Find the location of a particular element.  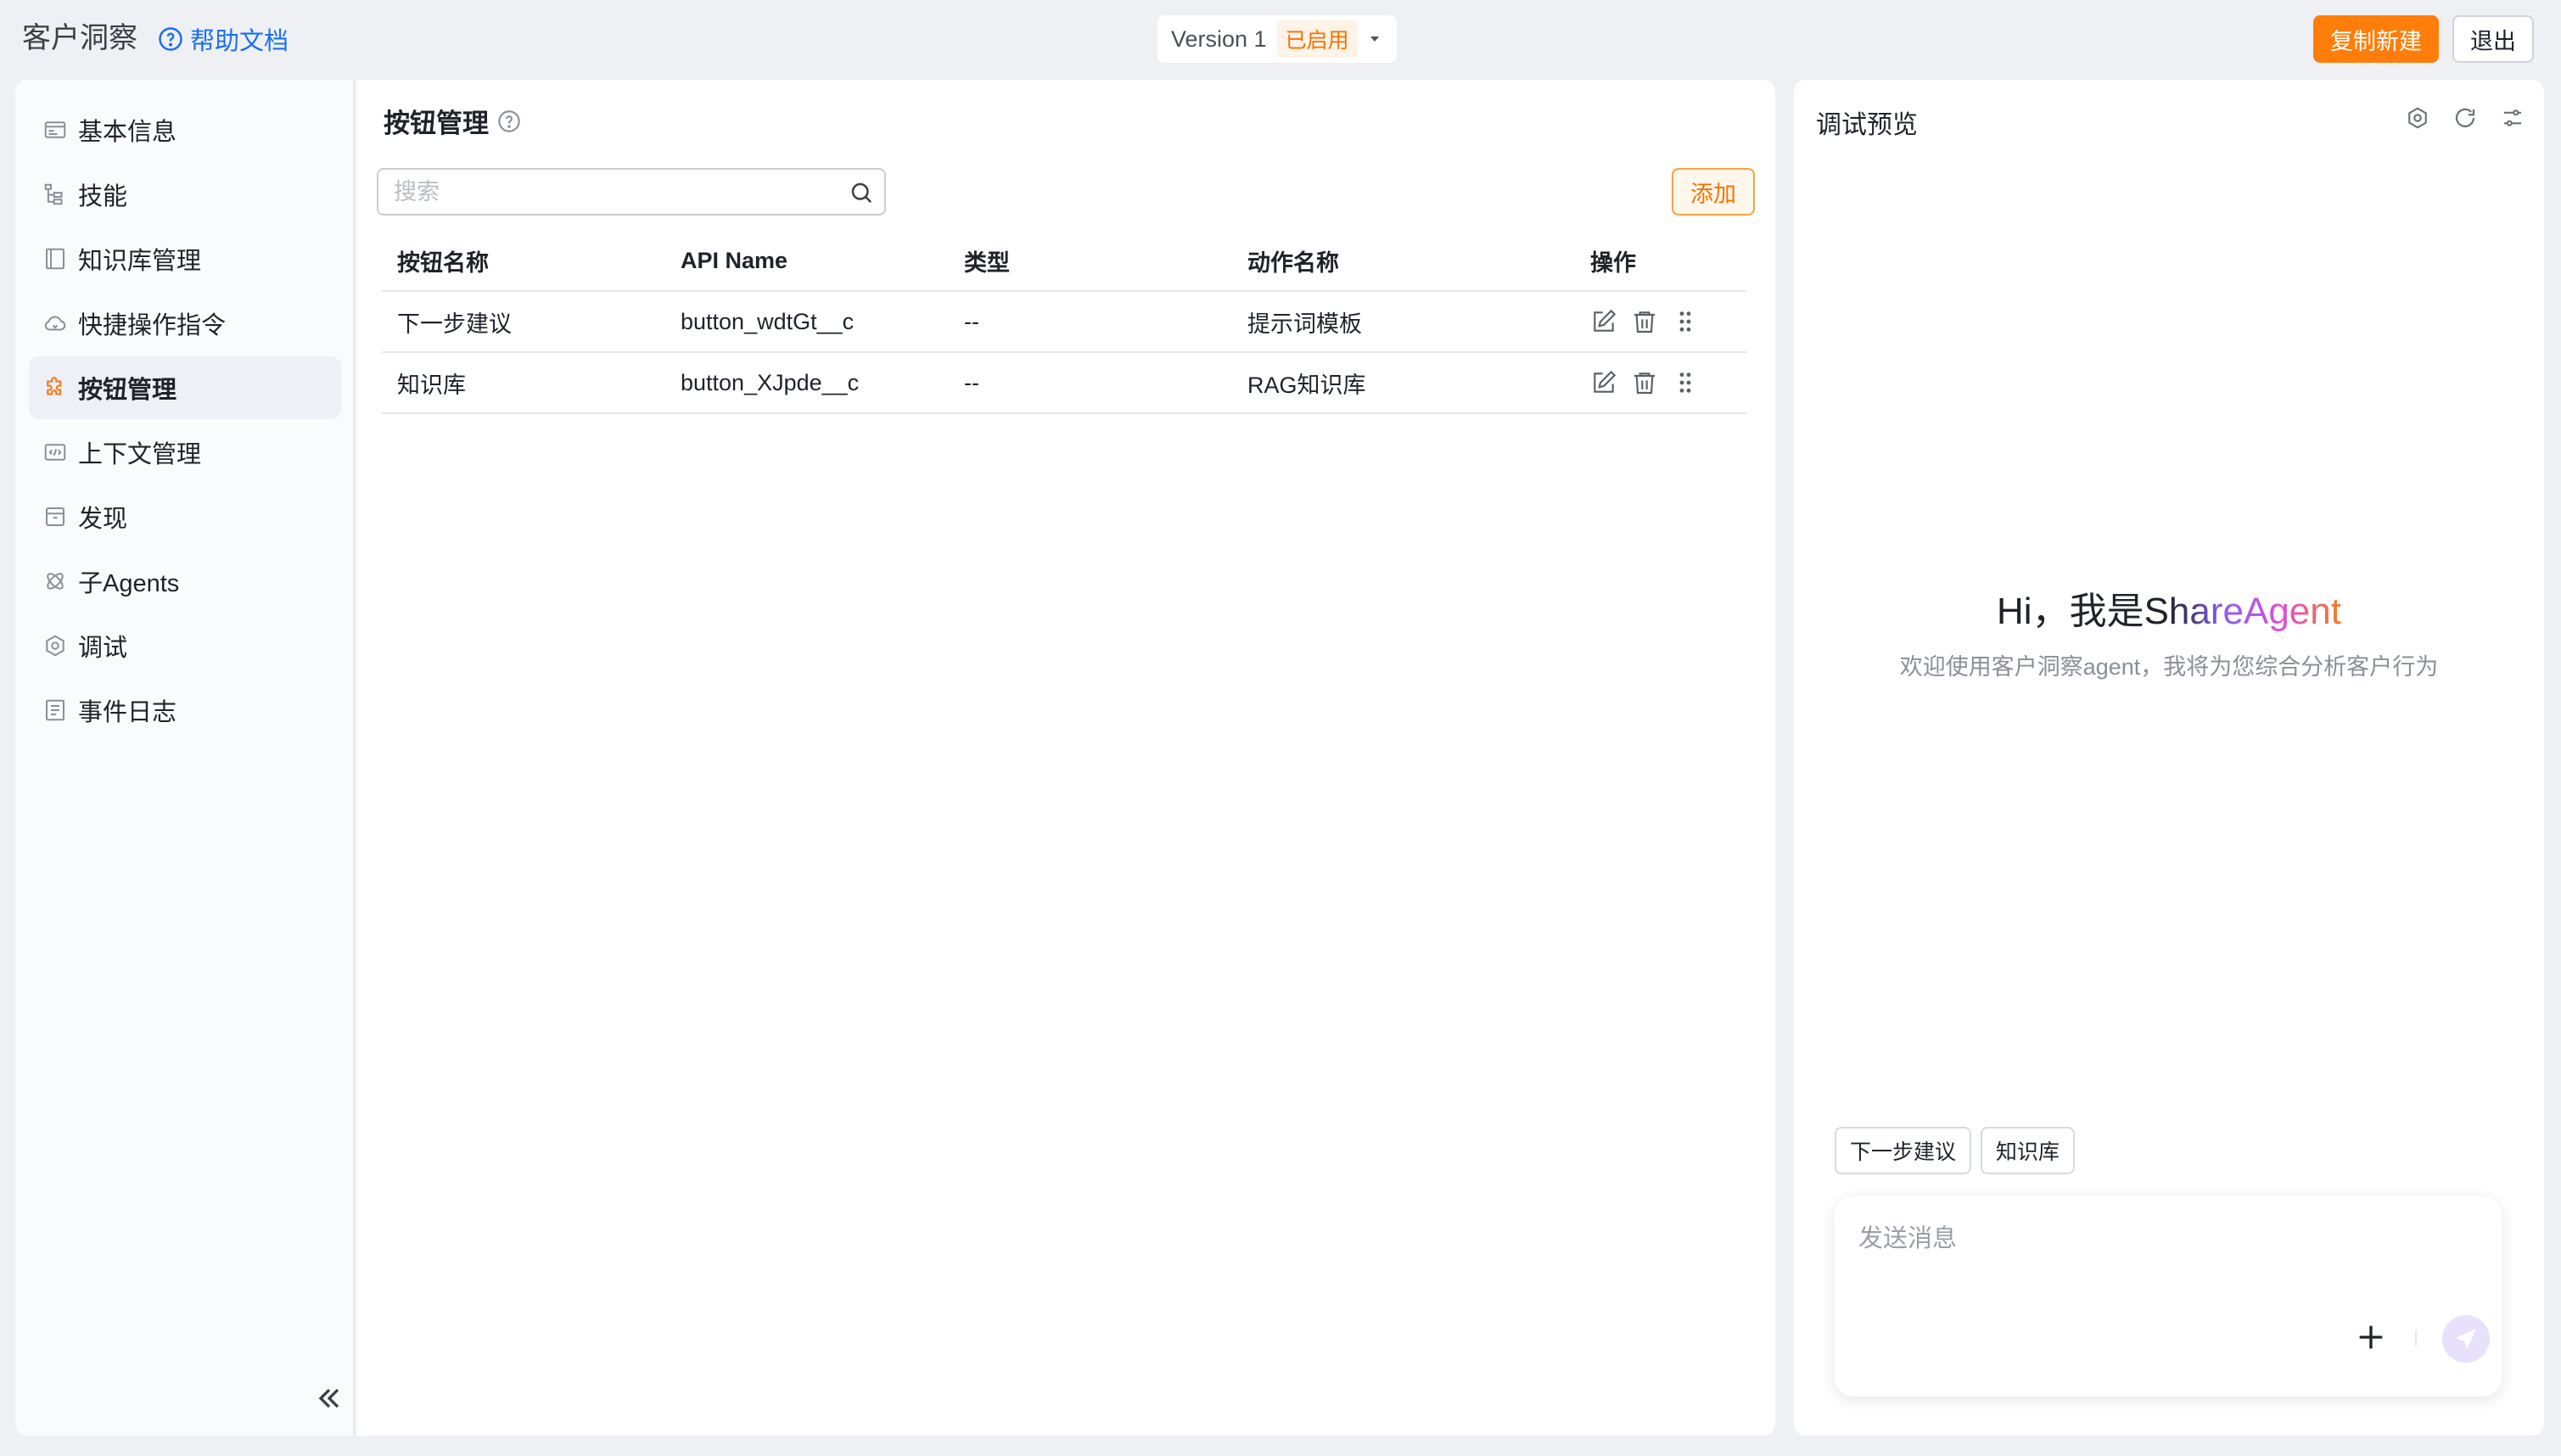

tree-icon is located at coordinates (55, 194).